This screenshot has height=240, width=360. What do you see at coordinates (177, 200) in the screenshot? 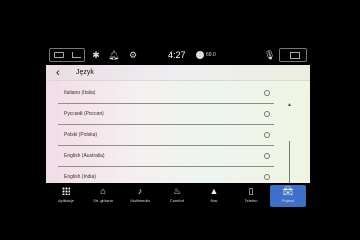
I see `nav-label: Comfort` at bounding box center [177, 200].